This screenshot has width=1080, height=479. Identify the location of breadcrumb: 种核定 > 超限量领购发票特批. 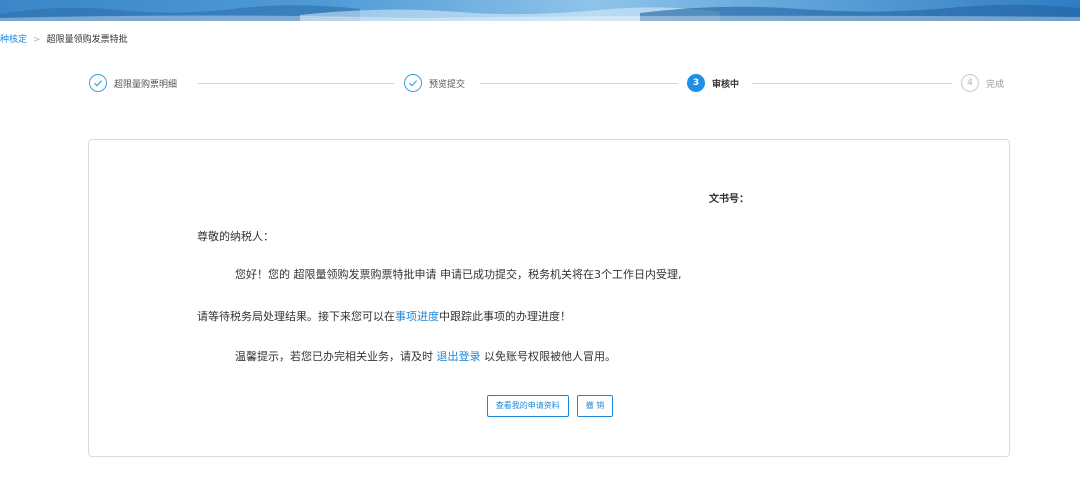
(64, 40).